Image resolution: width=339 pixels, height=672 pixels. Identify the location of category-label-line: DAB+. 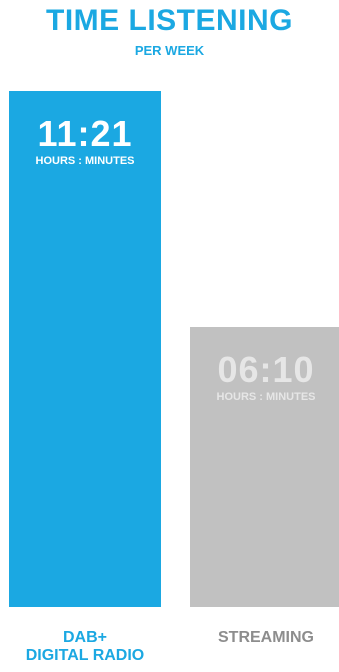
(84, 637).